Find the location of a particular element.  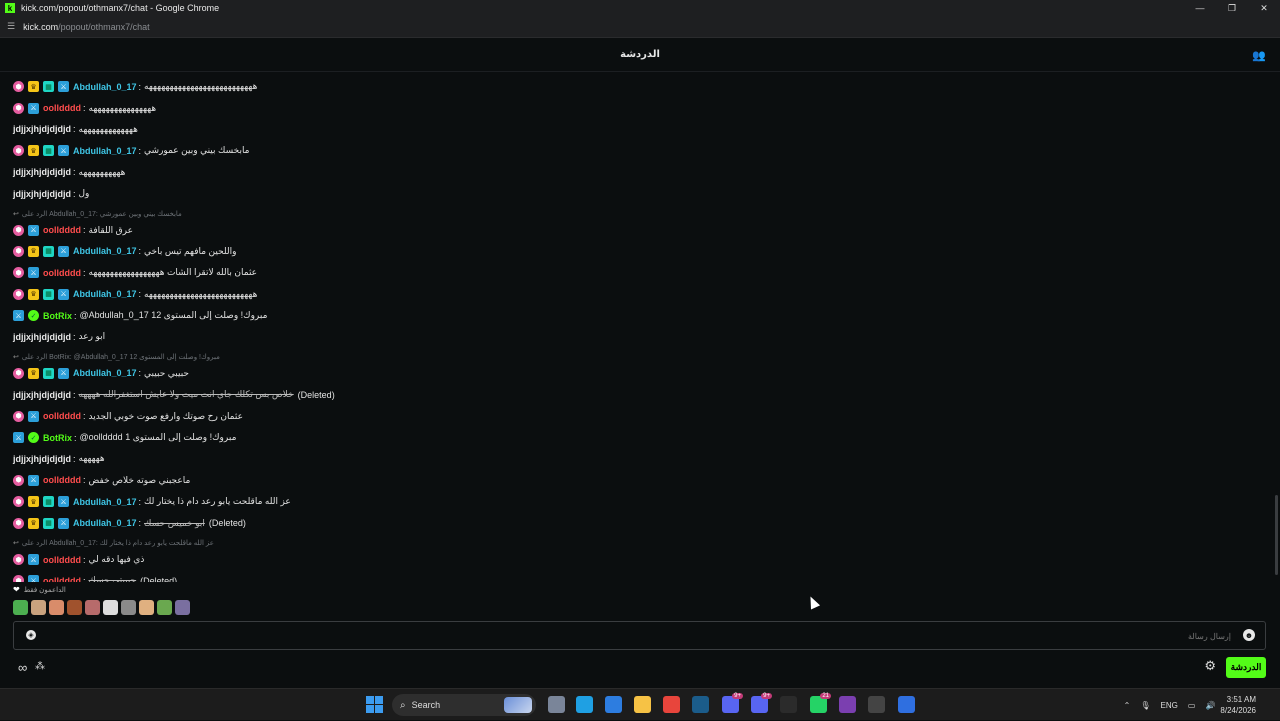

share-icon: ⁂ is located at coordinates (40, 666).